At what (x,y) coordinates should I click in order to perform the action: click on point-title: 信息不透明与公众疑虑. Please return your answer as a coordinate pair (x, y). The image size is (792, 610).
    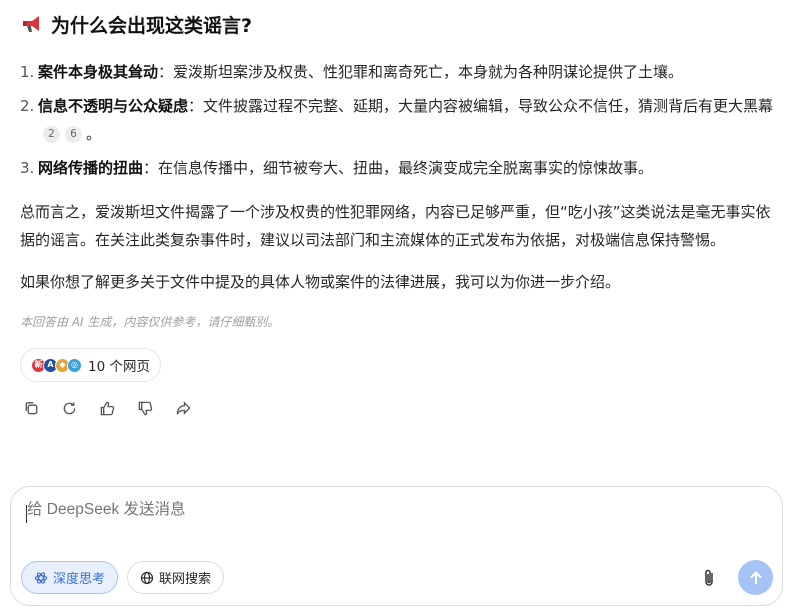
    Looking at the image, I should click on (113, 106).